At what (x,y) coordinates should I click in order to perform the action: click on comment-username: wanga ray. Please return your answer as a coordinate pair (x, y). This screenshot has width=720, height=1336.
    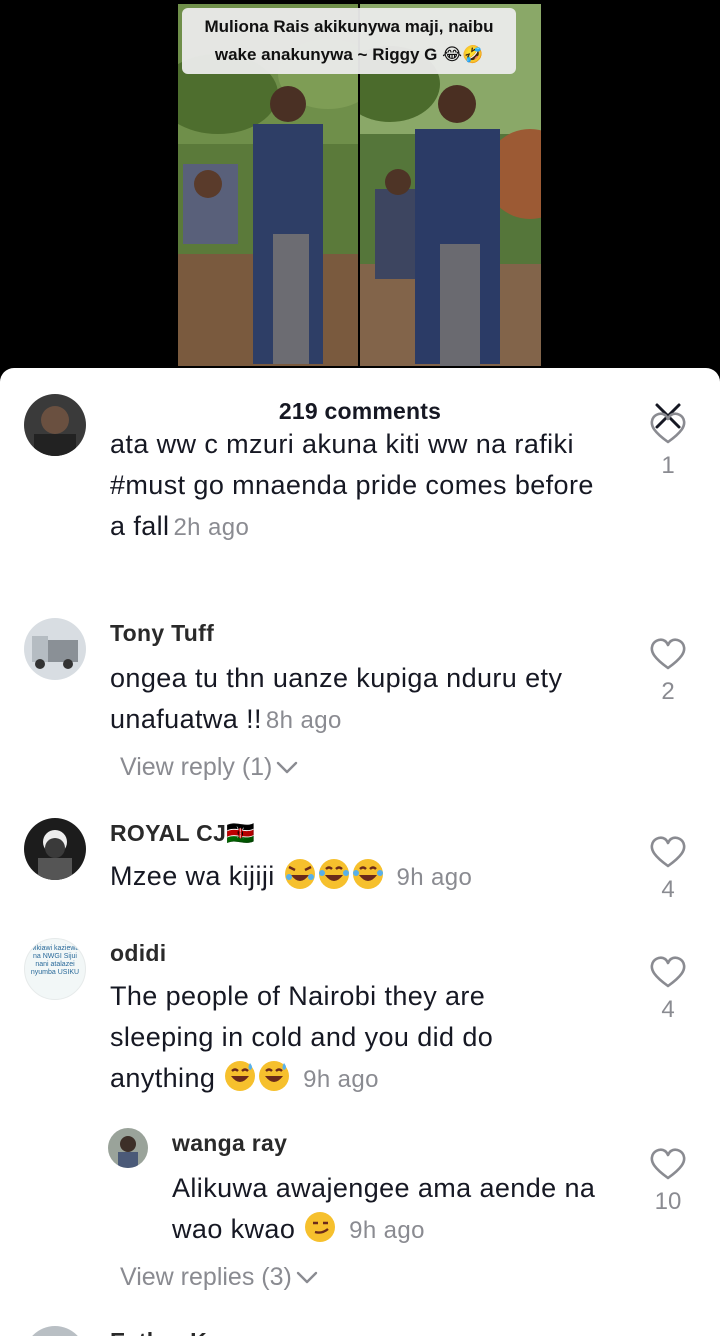
    Looking at the image, I should click on (229, 1143).